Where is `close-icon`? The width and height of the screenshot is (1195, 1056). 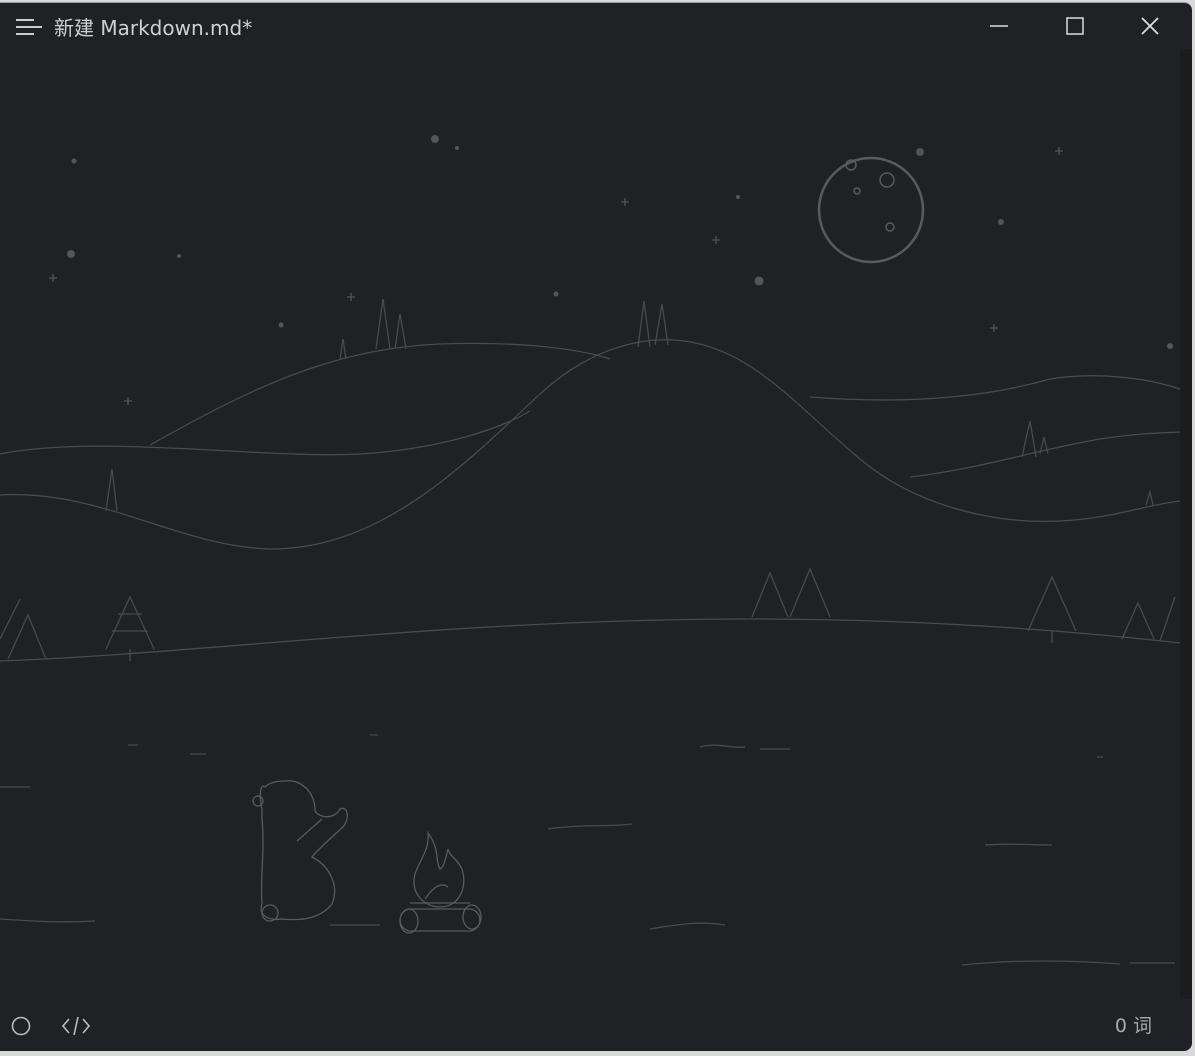 close-icon is located at coordinates (1150, 26).